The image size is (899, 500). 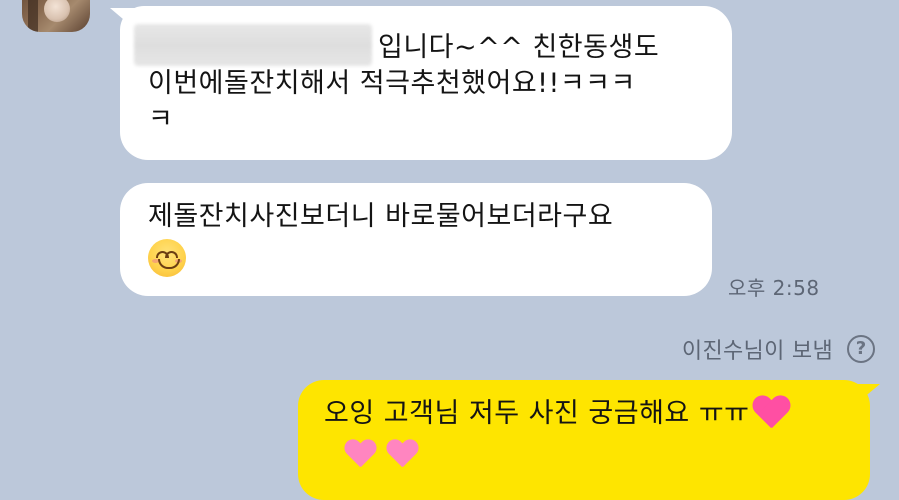 What do you see at coordinates (381, 216) in the screenshot?
I see `message-line: 제돌잔치사진보더니 바로물어보더라구요` at bounding box center [381, 216].